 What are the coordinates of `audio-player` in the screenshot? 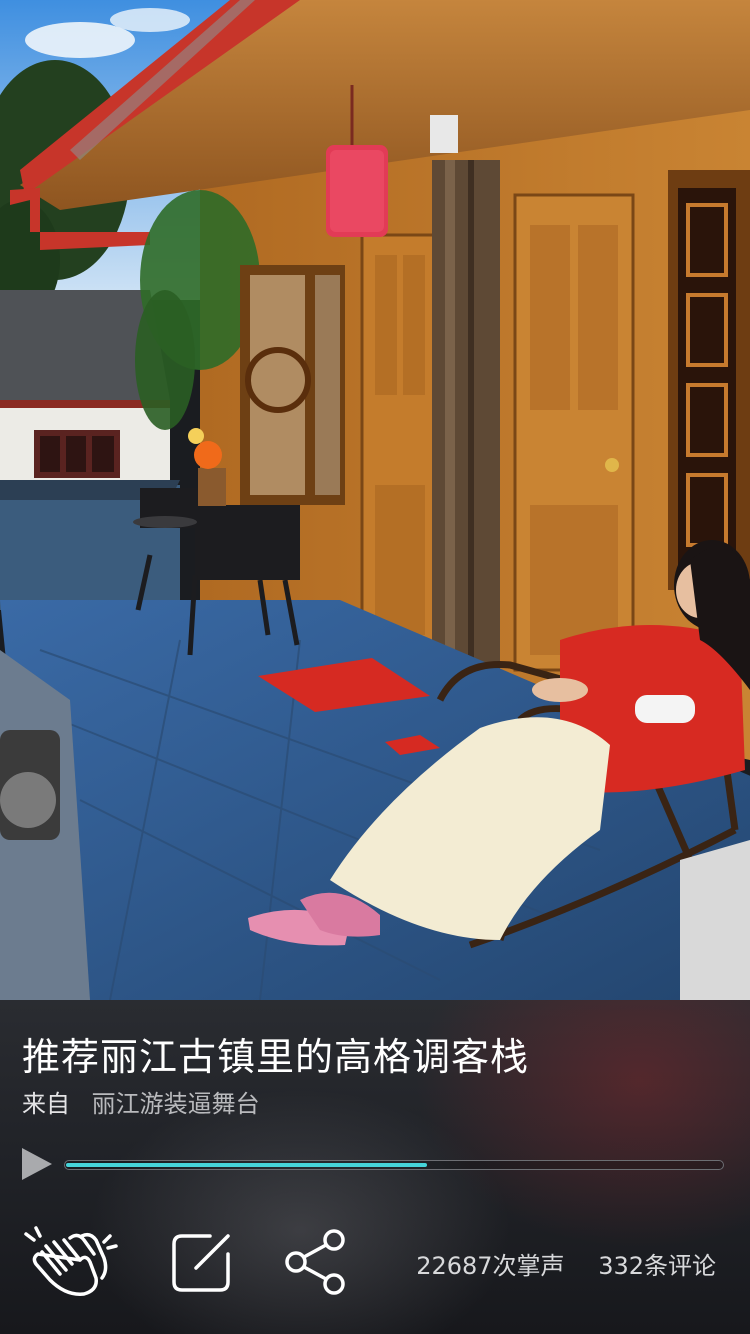 It's located at (373, 1164).